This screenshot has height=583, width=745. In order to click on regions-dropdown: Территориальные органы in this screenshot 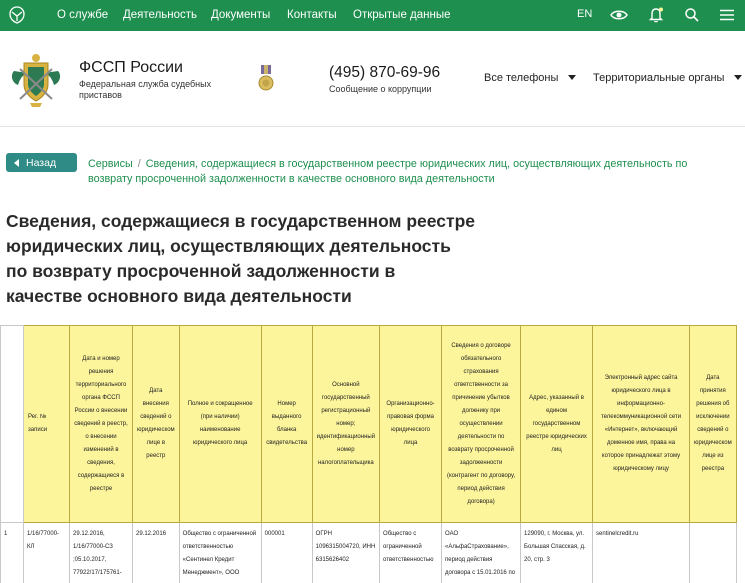, I will do `click(668, 78)`.